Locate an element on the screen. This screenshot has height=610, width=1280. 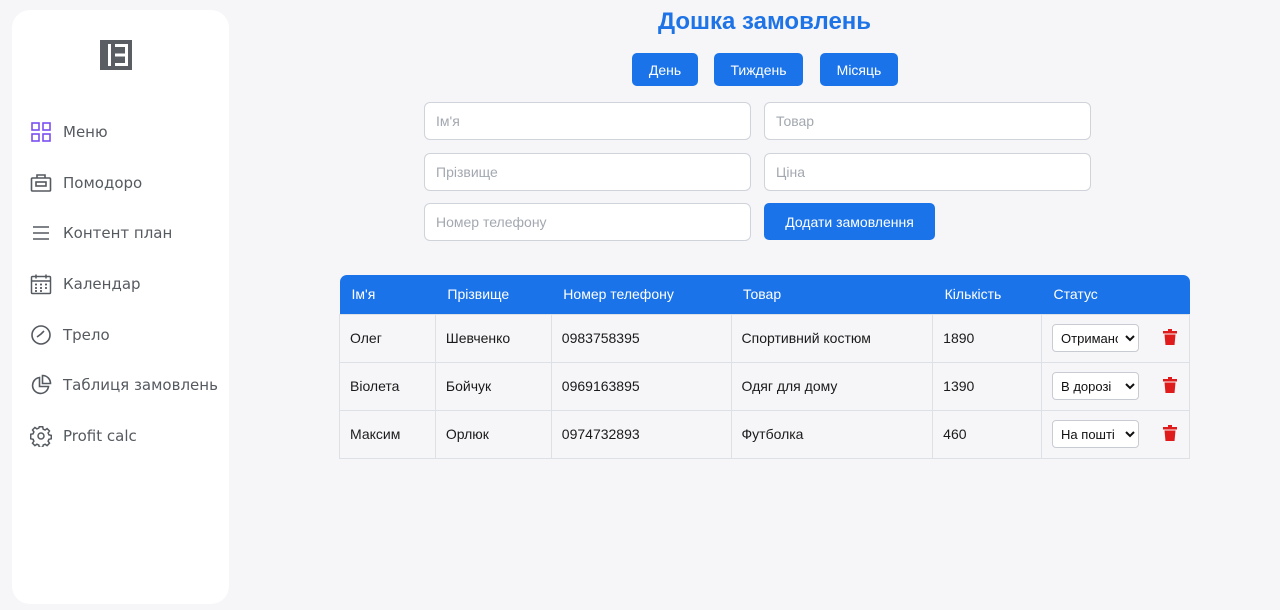
status-select: В дорозі is located at coordinates (1096, 386).